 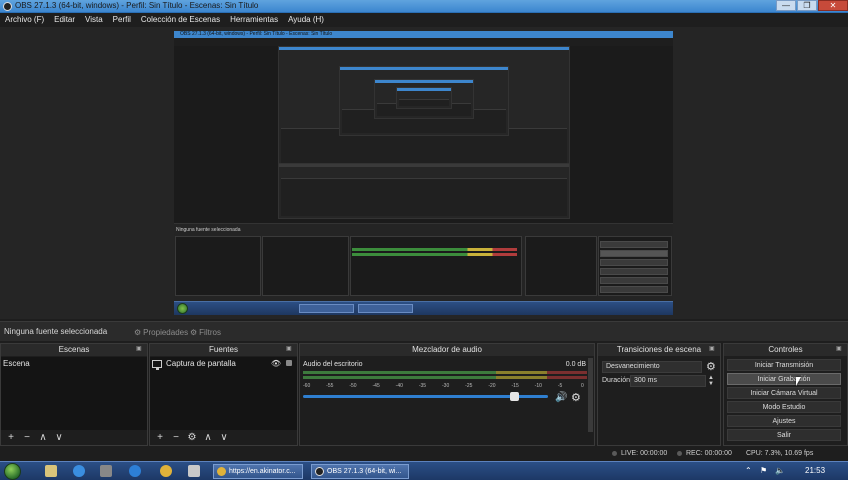 What do you see at coordinates (590, 395) in the screenshot?
I see `mixer-scrollbar` at bounding box center [590, 395].